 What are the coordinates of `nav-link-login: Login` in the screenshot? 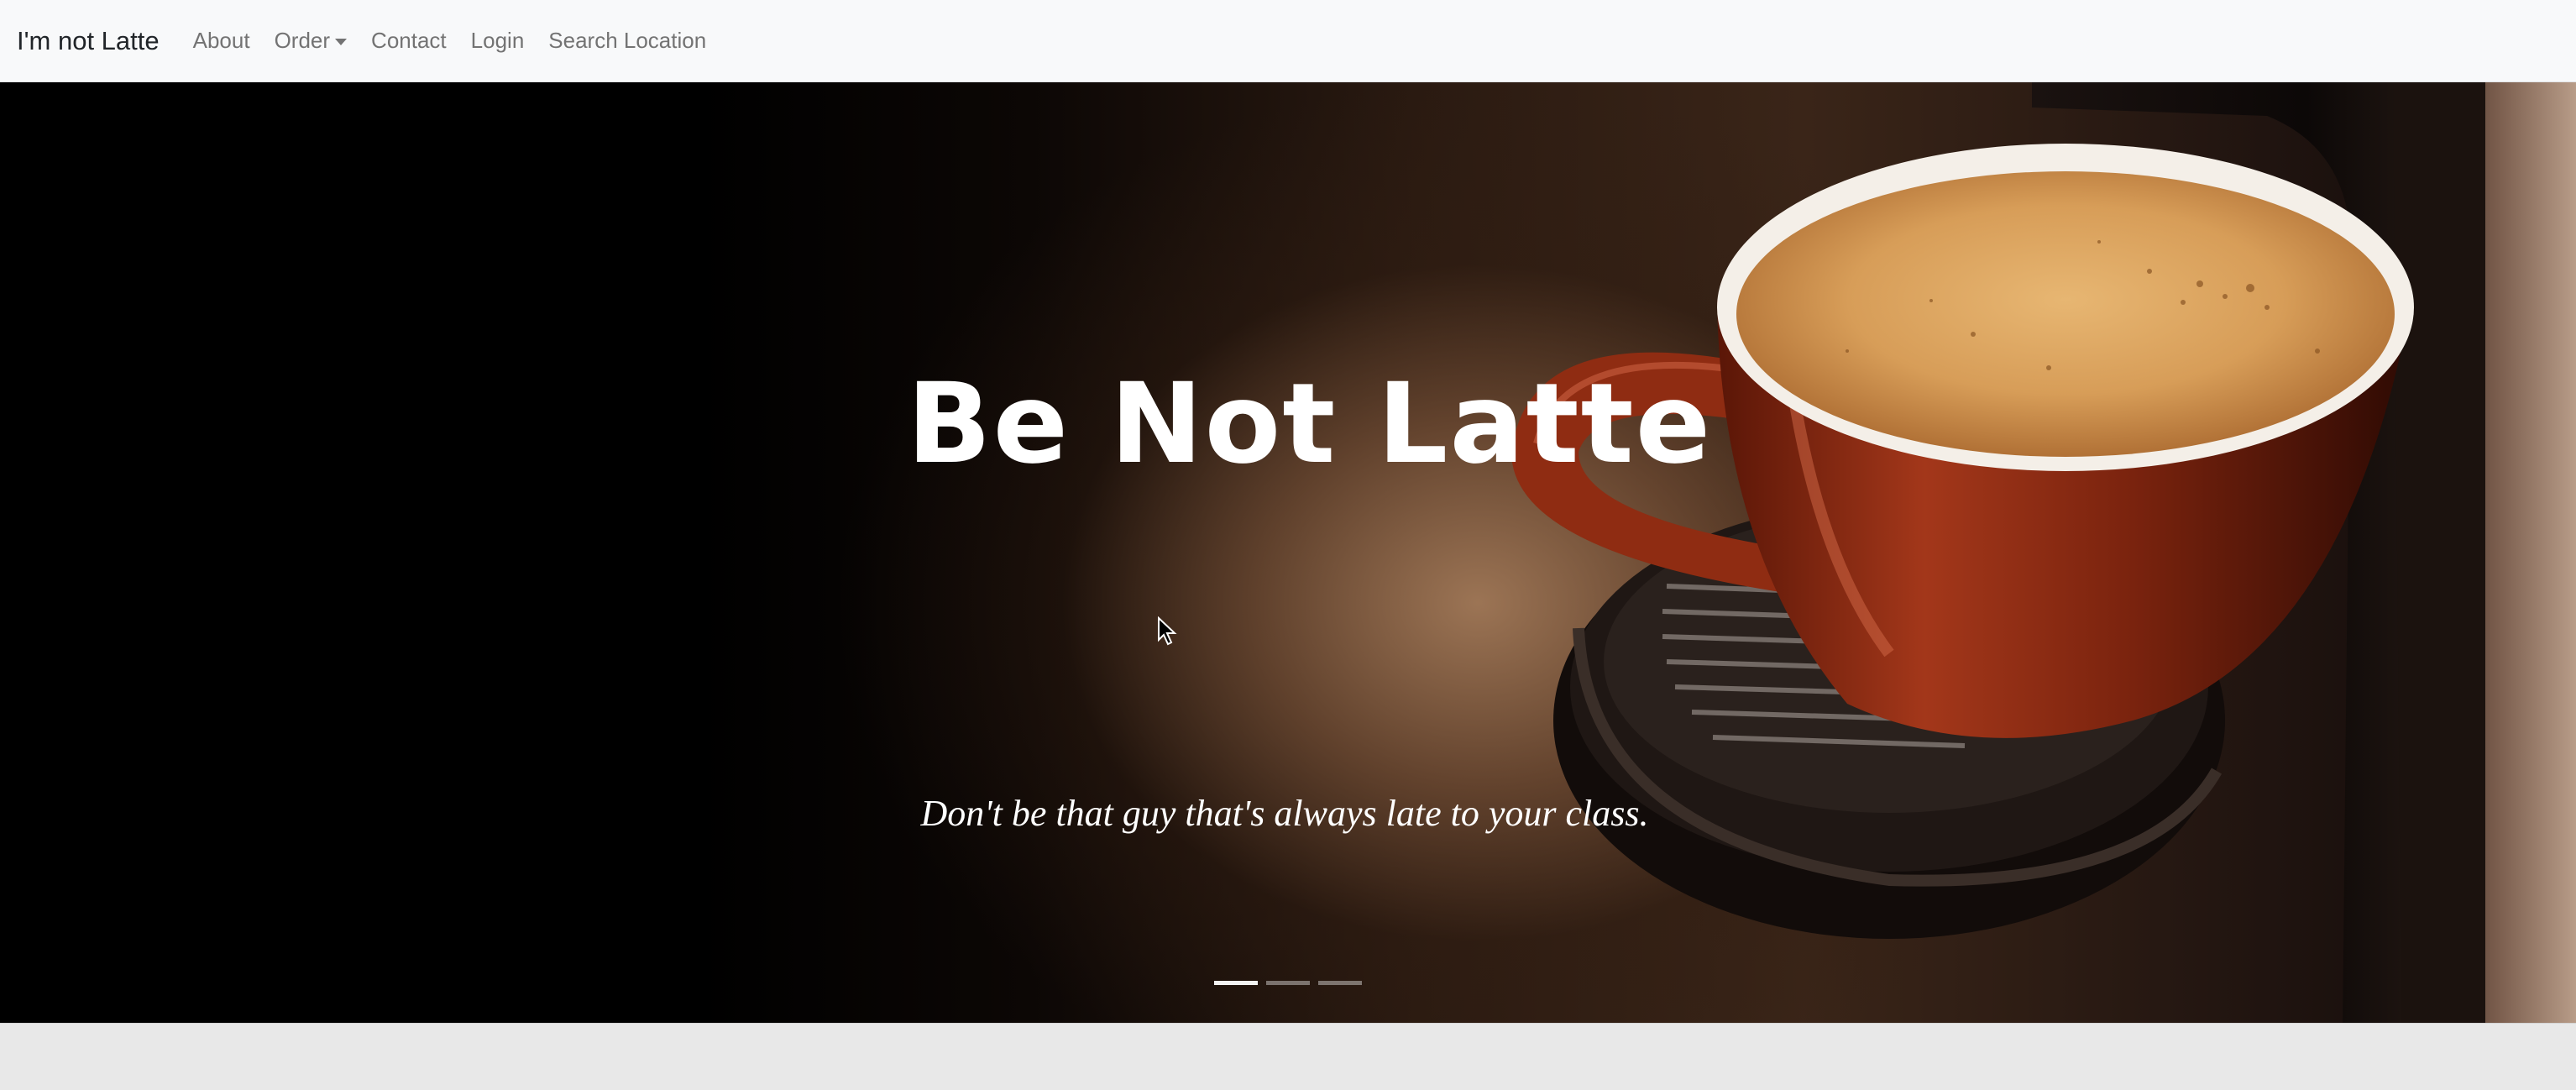 It's located at (498, 41).